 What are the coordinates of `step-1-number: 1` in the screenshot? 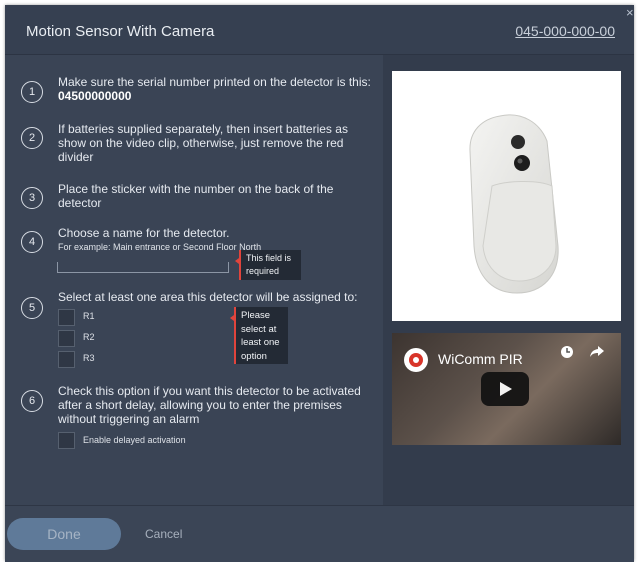 It's located at (32, 92).